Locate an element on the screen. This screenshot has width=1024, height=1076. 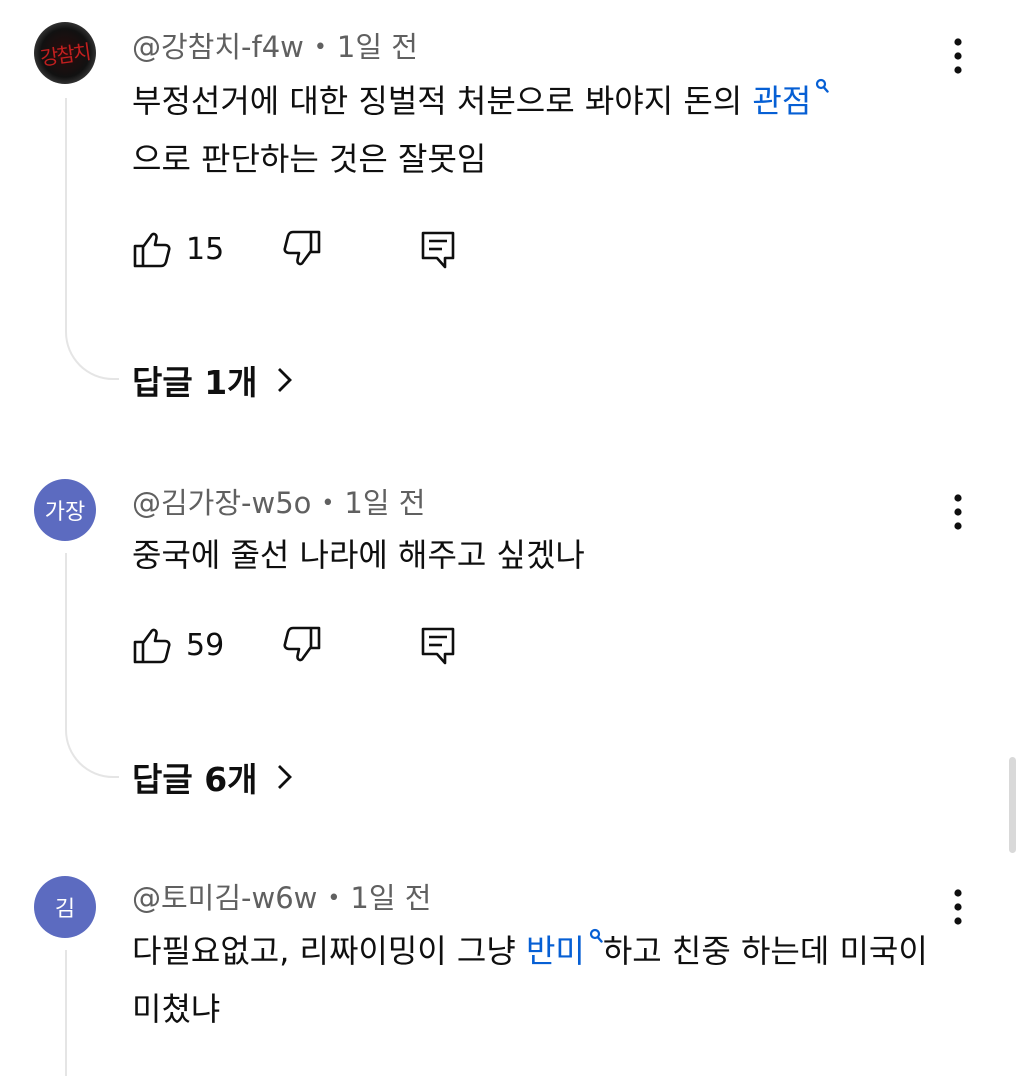
avatar-initials: 가장 is located at coordinates (65, 512).